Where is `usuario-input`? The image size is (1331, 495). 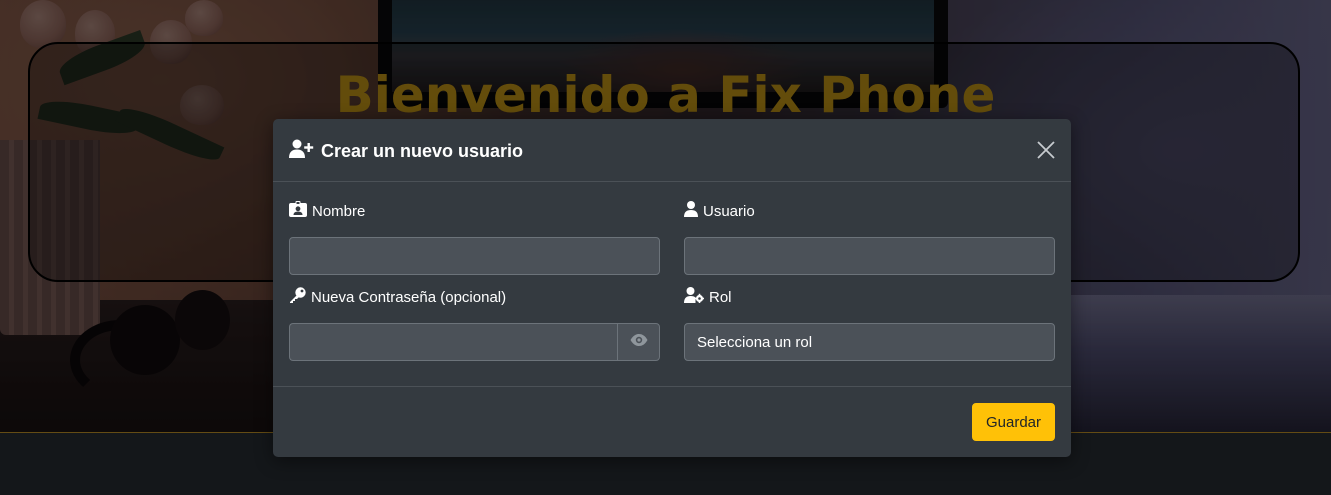 usuario-input is located at coordinates (869, 256).